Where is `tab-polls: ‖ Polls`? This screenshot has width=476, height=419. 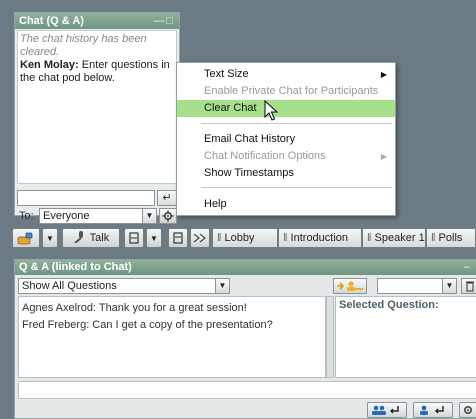
tab-polls: ‖ Polls is located at coordinates (451, 238).